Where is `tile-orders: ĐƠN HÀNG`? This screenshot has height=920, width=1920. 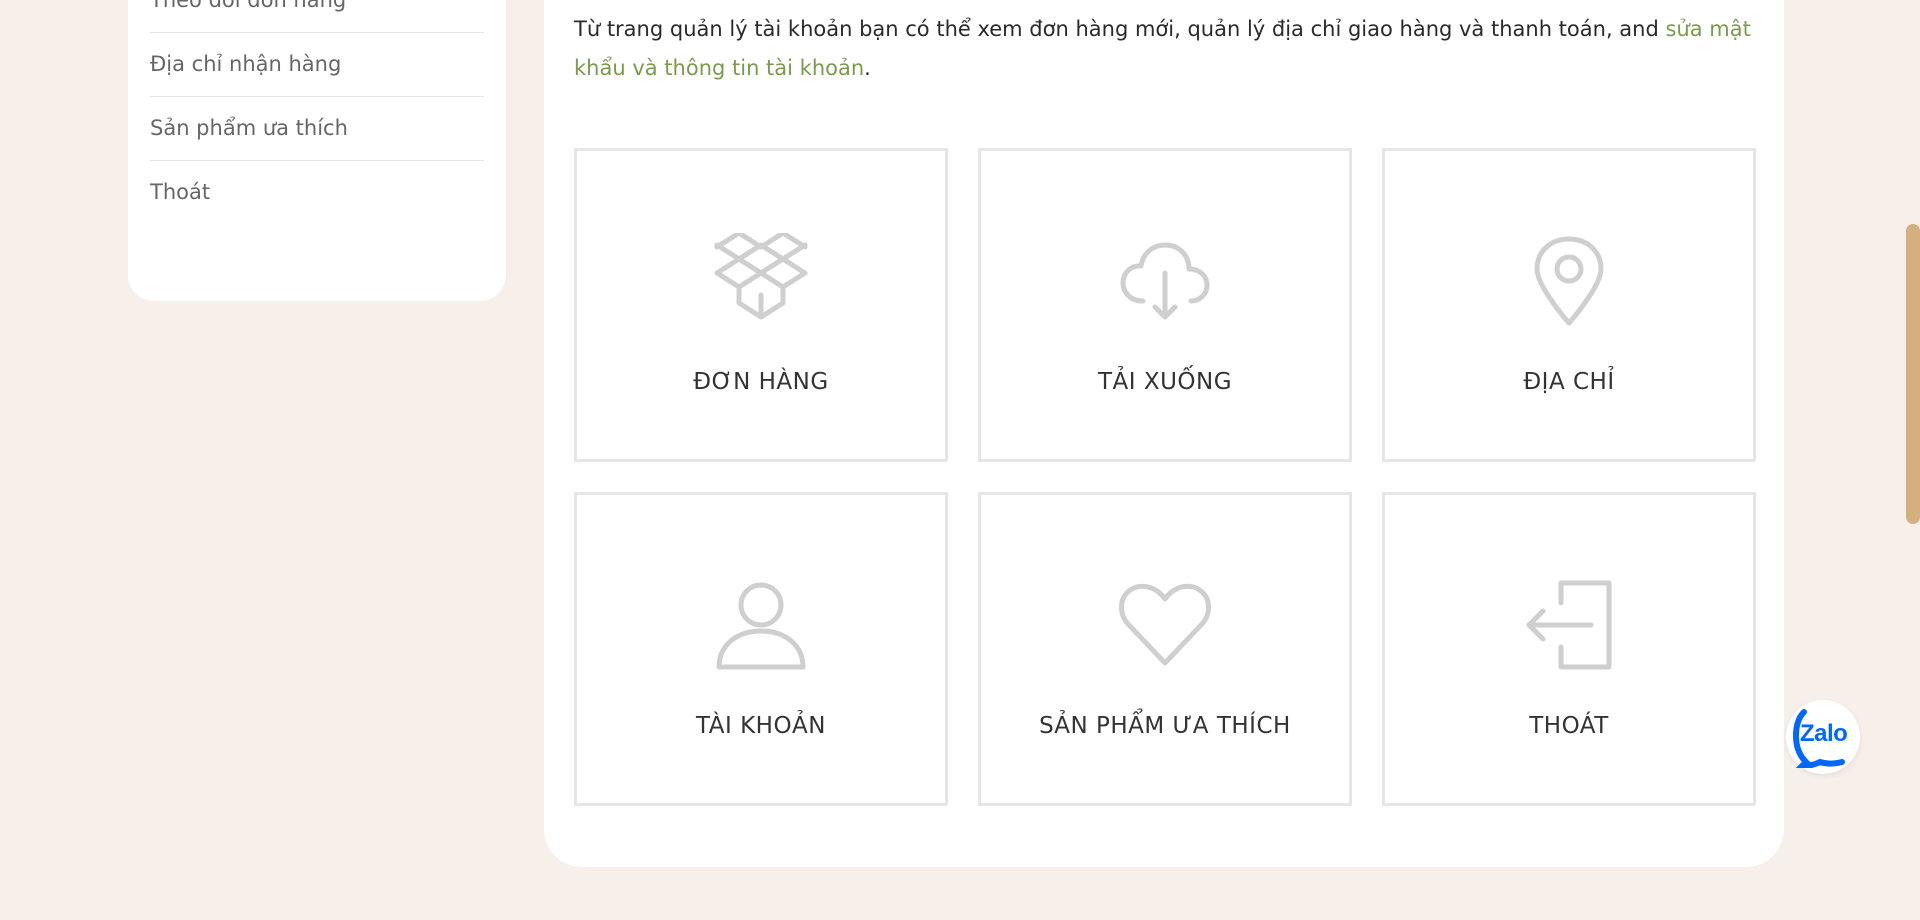 tile-orders: ĐƠN HÀNG is located at coordinates (761, 305).